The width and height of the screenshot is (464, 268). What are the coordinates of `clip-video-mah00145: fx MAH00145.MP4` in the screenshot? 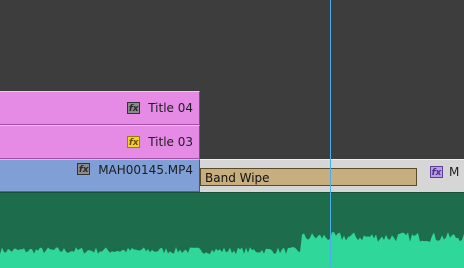 It's located at (100, 175).